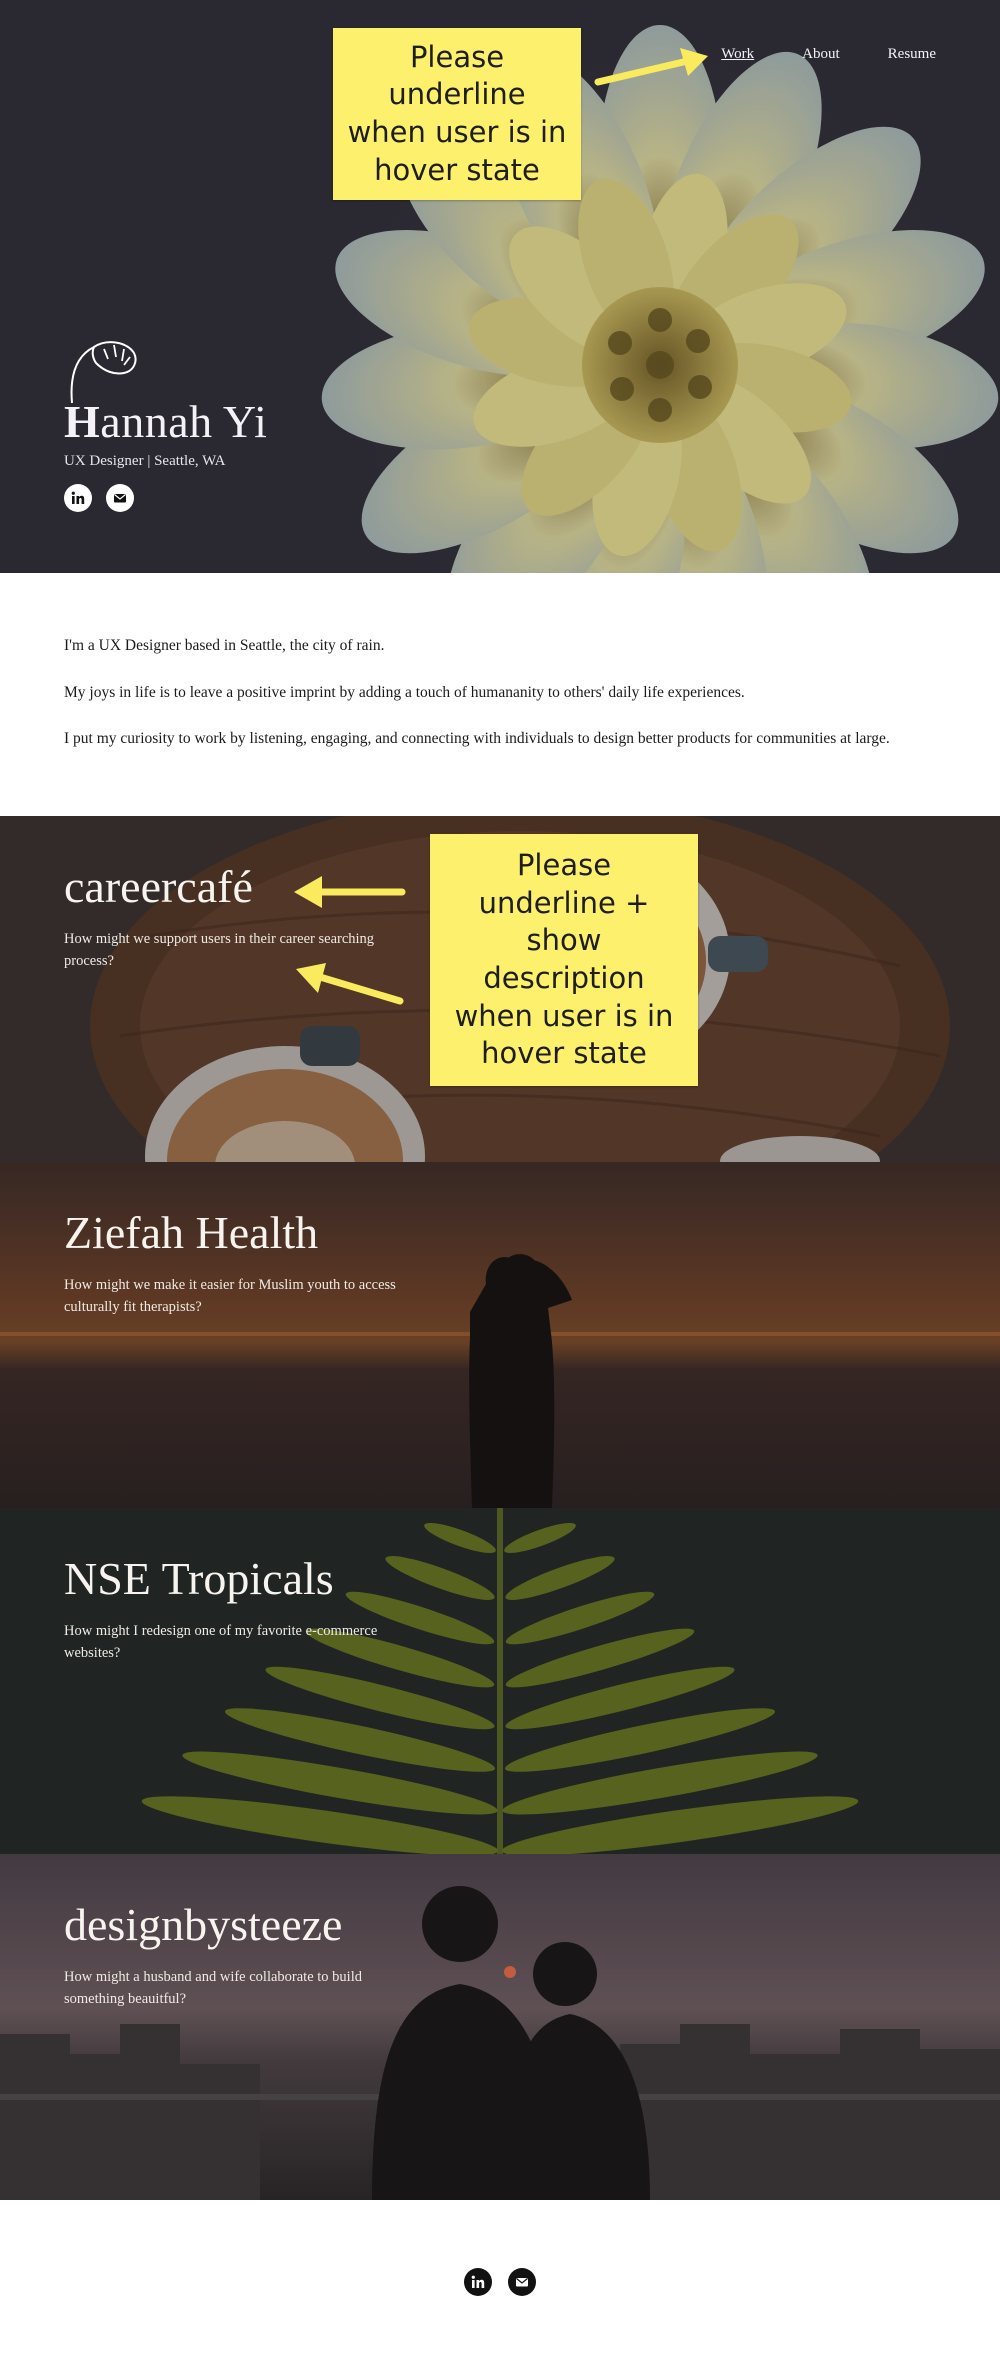  I want to click on nav-about-link: About, so click(821, 54).